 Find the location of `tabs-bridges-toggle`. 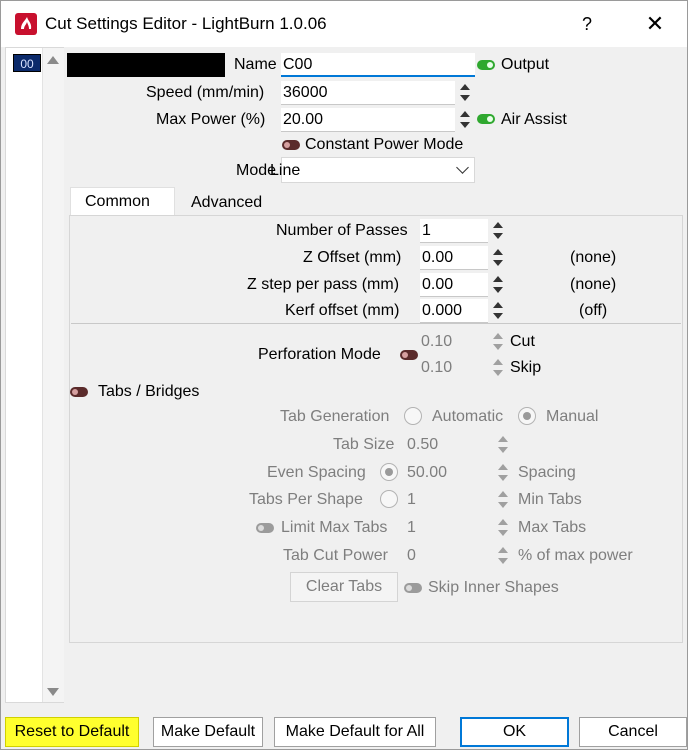

tabs-bridges-toggle is located at coordinates (79, 392).